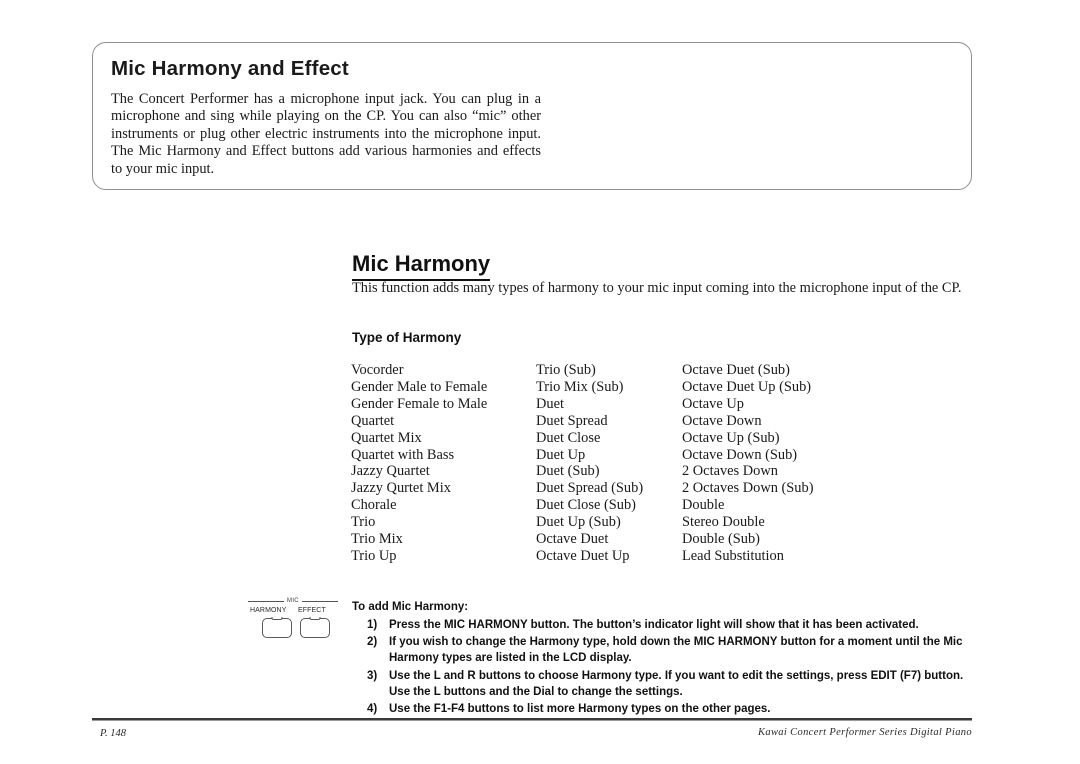 The height and width of the screenshot is (764, 1080). Describe the element at coordinates (723, 522) in the screenshot. I see `harmony-type-item: Stereo Double` at that location.